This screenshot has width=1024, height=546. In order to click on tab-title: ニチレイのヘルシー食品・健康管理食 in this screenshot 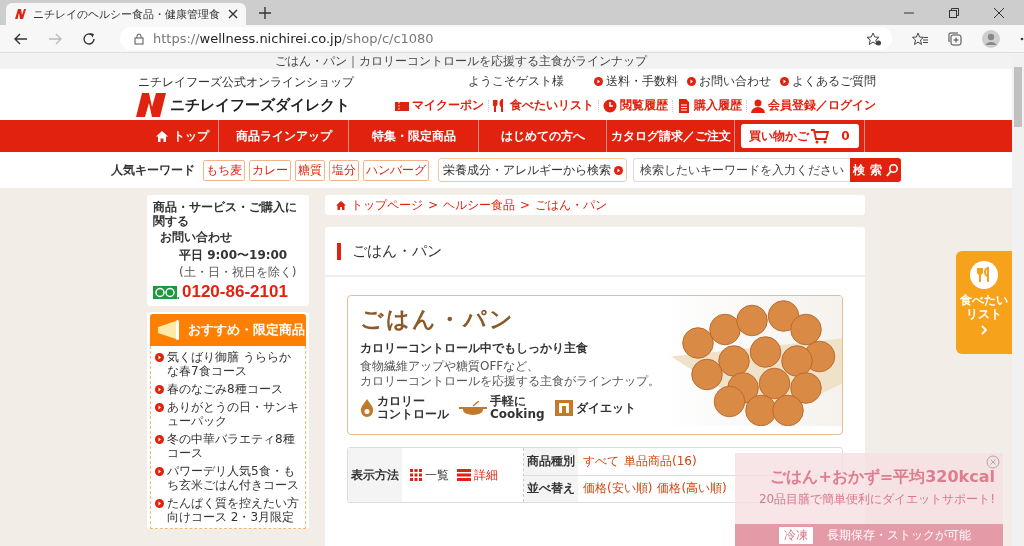, I will do `click(127, 14)`.